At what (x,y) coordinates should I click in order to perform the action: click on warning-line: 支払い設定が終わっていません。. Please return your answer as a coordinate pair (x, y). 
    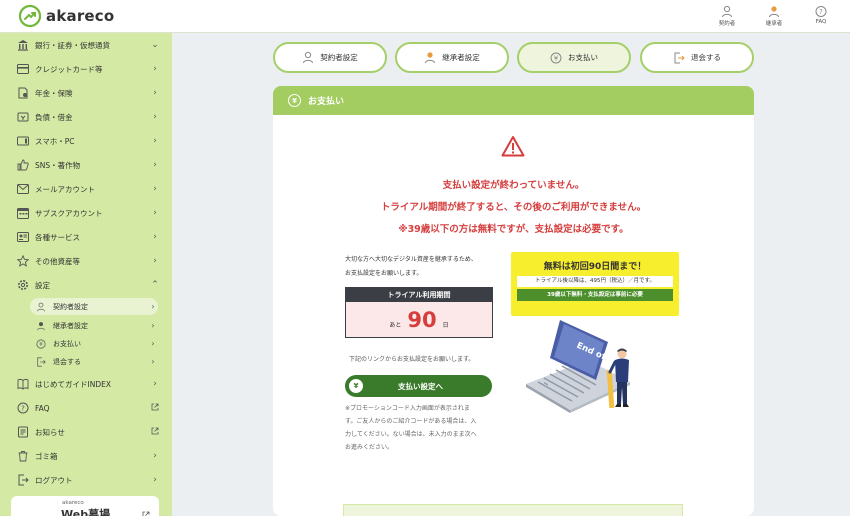
    Looking at the image, I should click on (513, 185).